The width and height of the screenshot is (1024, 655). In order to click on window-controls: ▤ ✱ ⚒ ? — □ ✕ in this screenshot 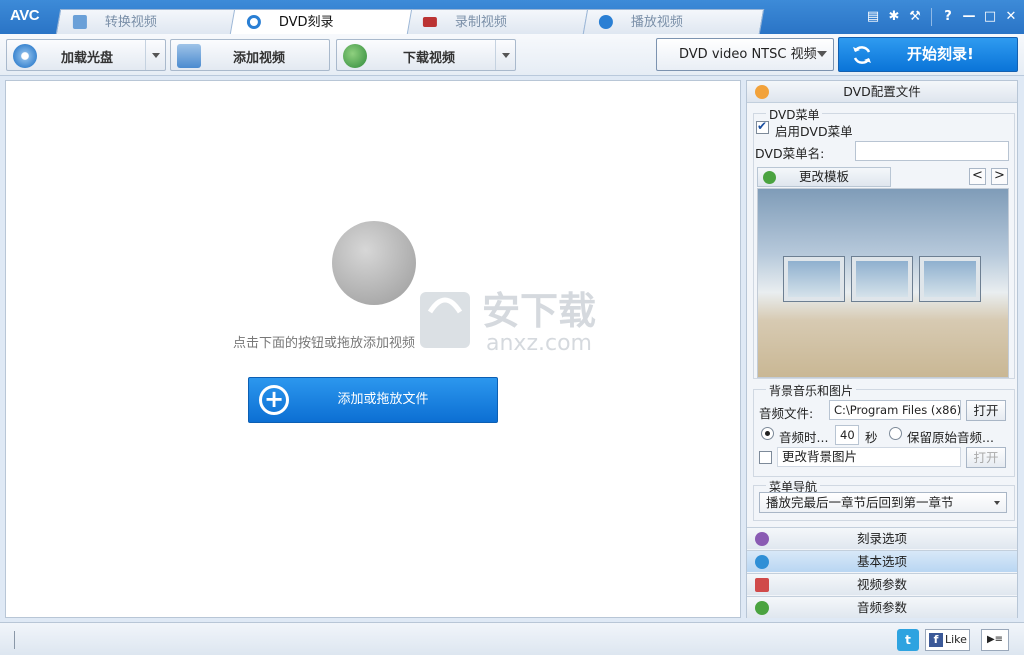, I will do `click(942, 17)`.